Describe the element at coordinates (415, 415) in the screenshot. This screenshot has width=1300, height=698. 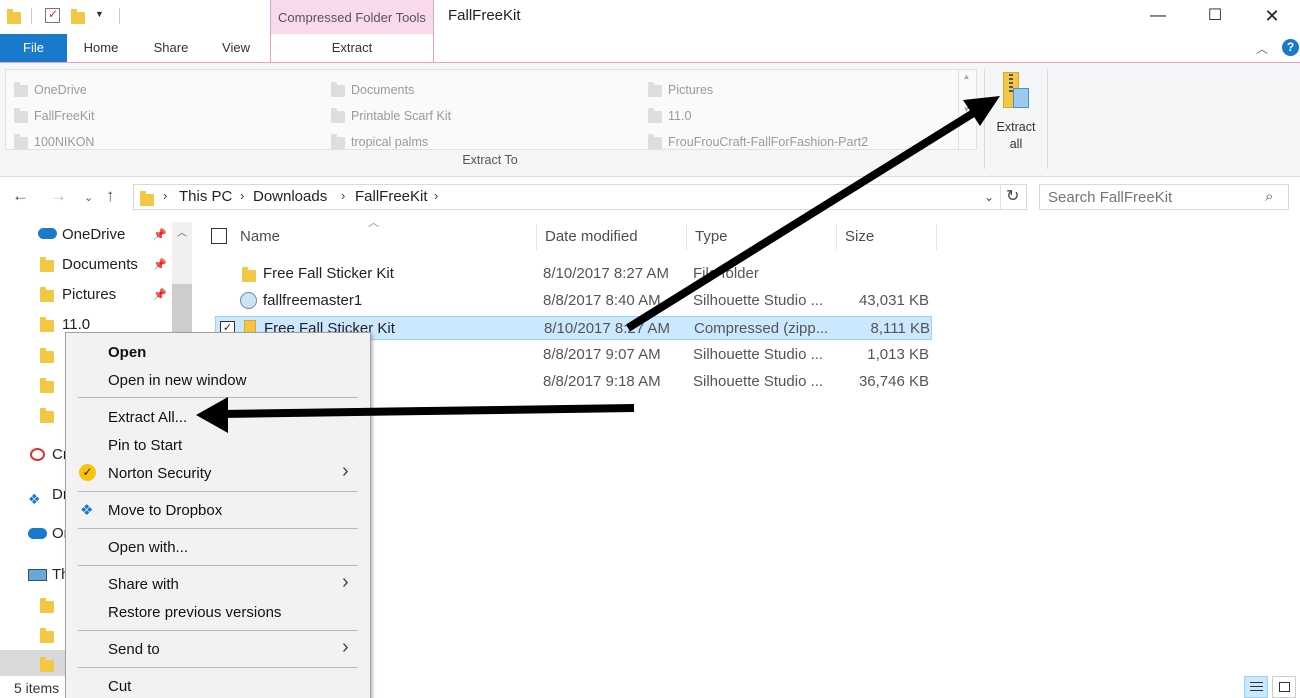
I see `arrow-to-extract-all-menu-item` at that location.